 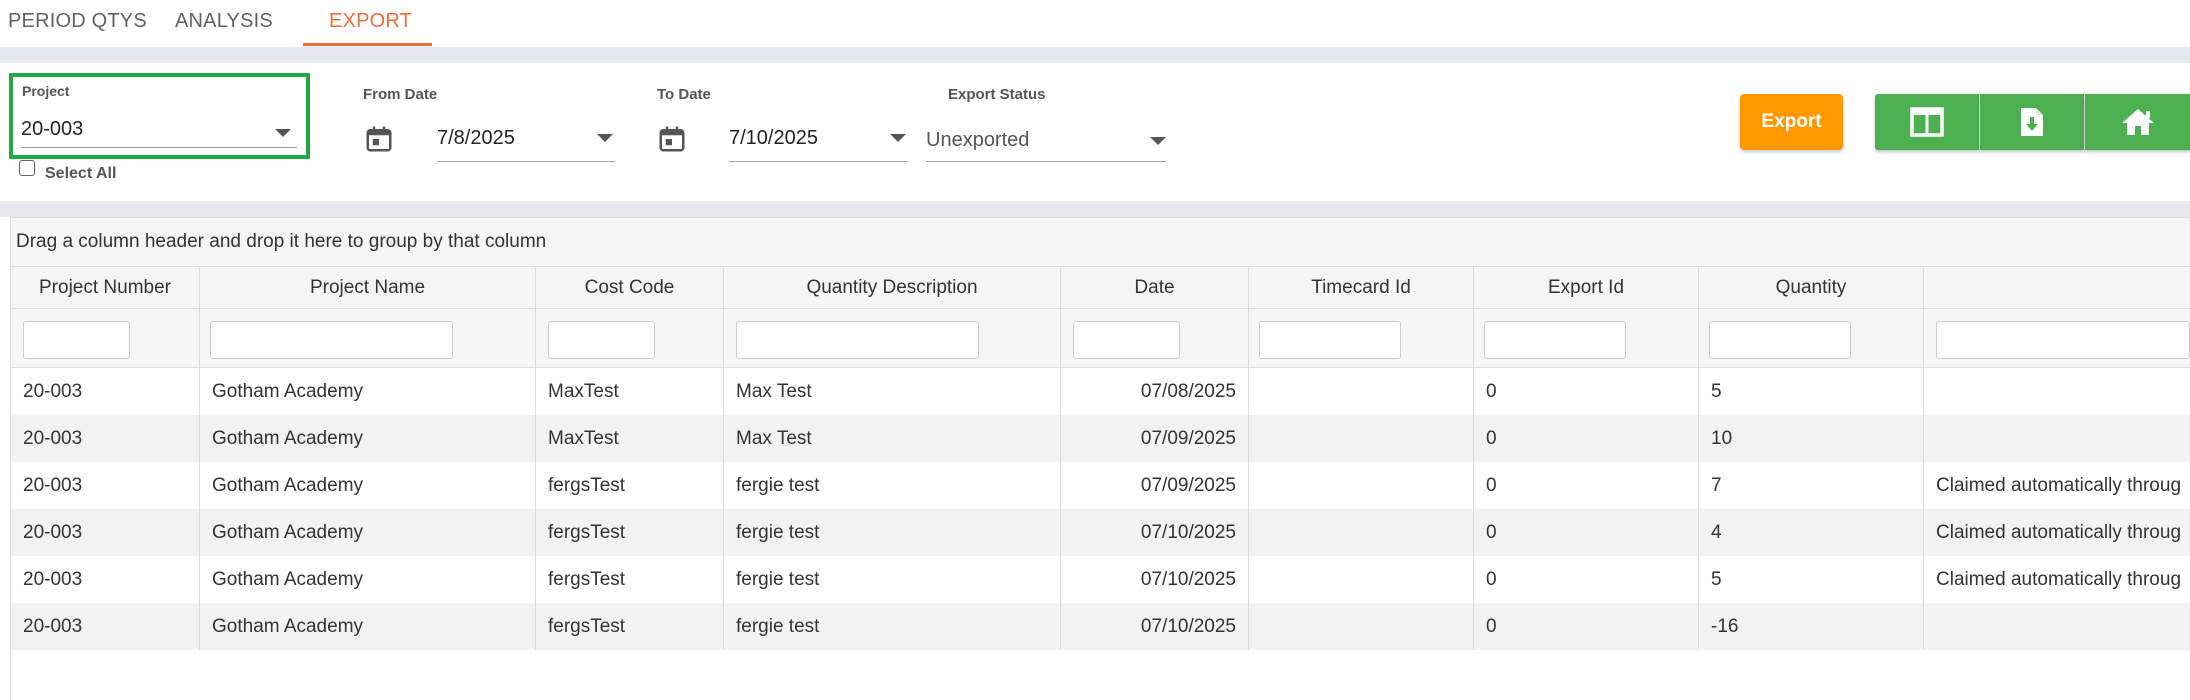 I want to click on column-header-notes, so click(x=2057, y=288).